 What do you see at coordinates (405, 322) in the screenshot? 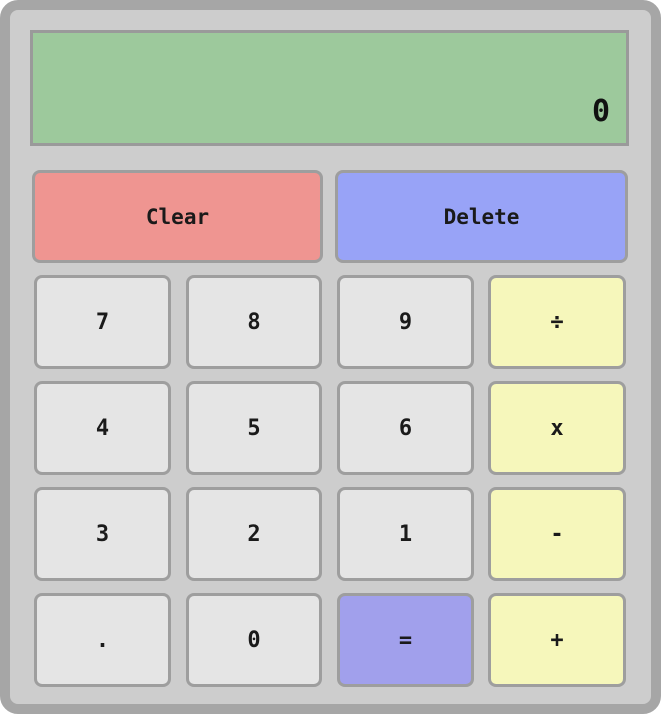
I see `digit-9-button: 9` at bounding box center [405, 322].